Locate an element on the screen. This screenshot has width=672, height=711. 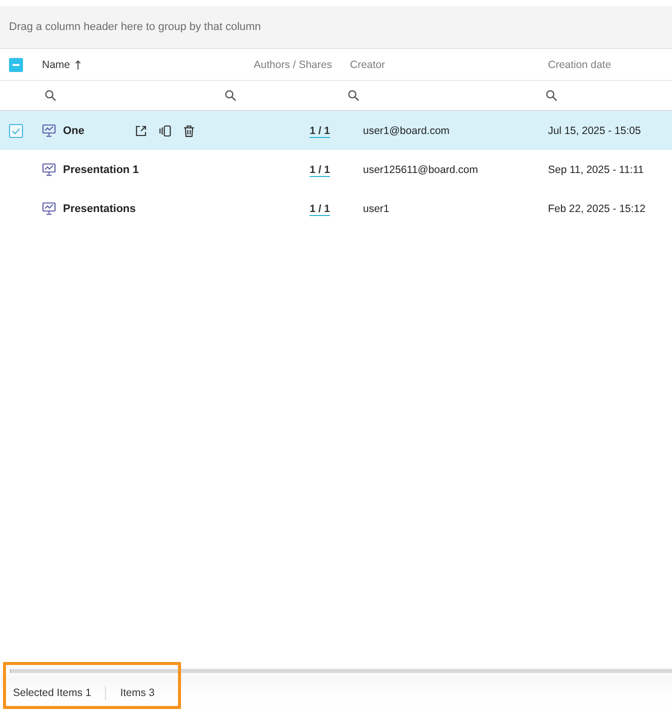
creation-date: Jul 15, 2025 - 15:05 is located at coordinates (594, 130).